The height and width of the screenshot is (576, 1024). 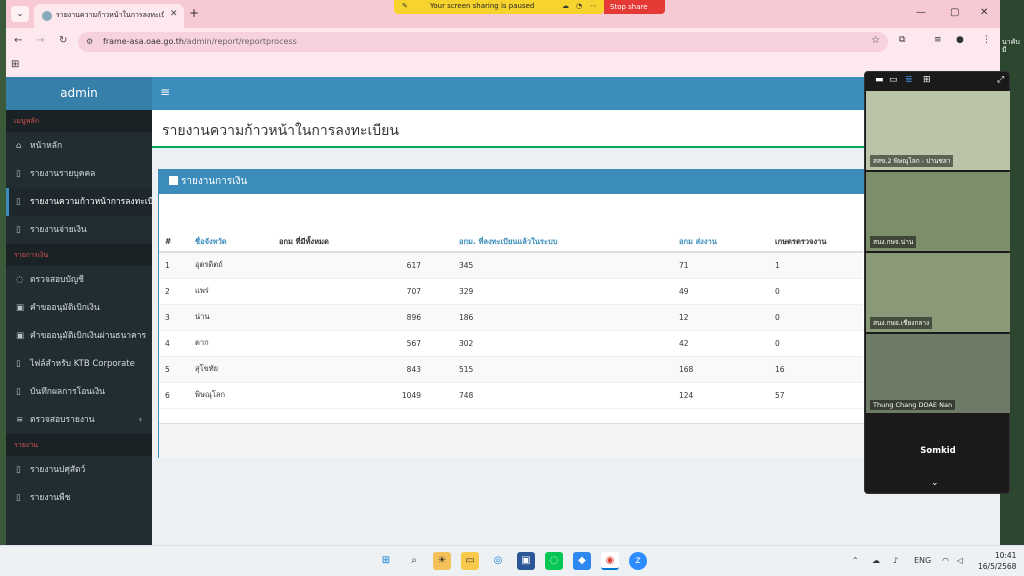 I want to click on apps-icon: ⊞, so click(x=15, y=64).